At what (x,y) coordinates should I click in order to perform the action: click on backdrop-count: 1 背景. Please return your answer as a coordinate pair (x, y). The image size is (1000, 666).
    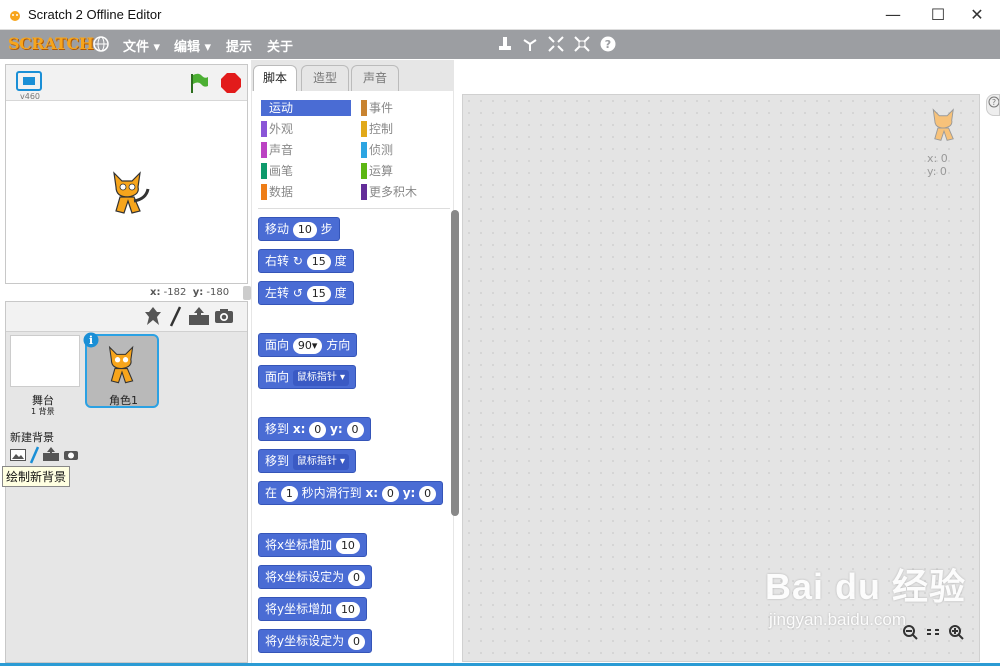
    Looking at the image, I should click on (43, 411).